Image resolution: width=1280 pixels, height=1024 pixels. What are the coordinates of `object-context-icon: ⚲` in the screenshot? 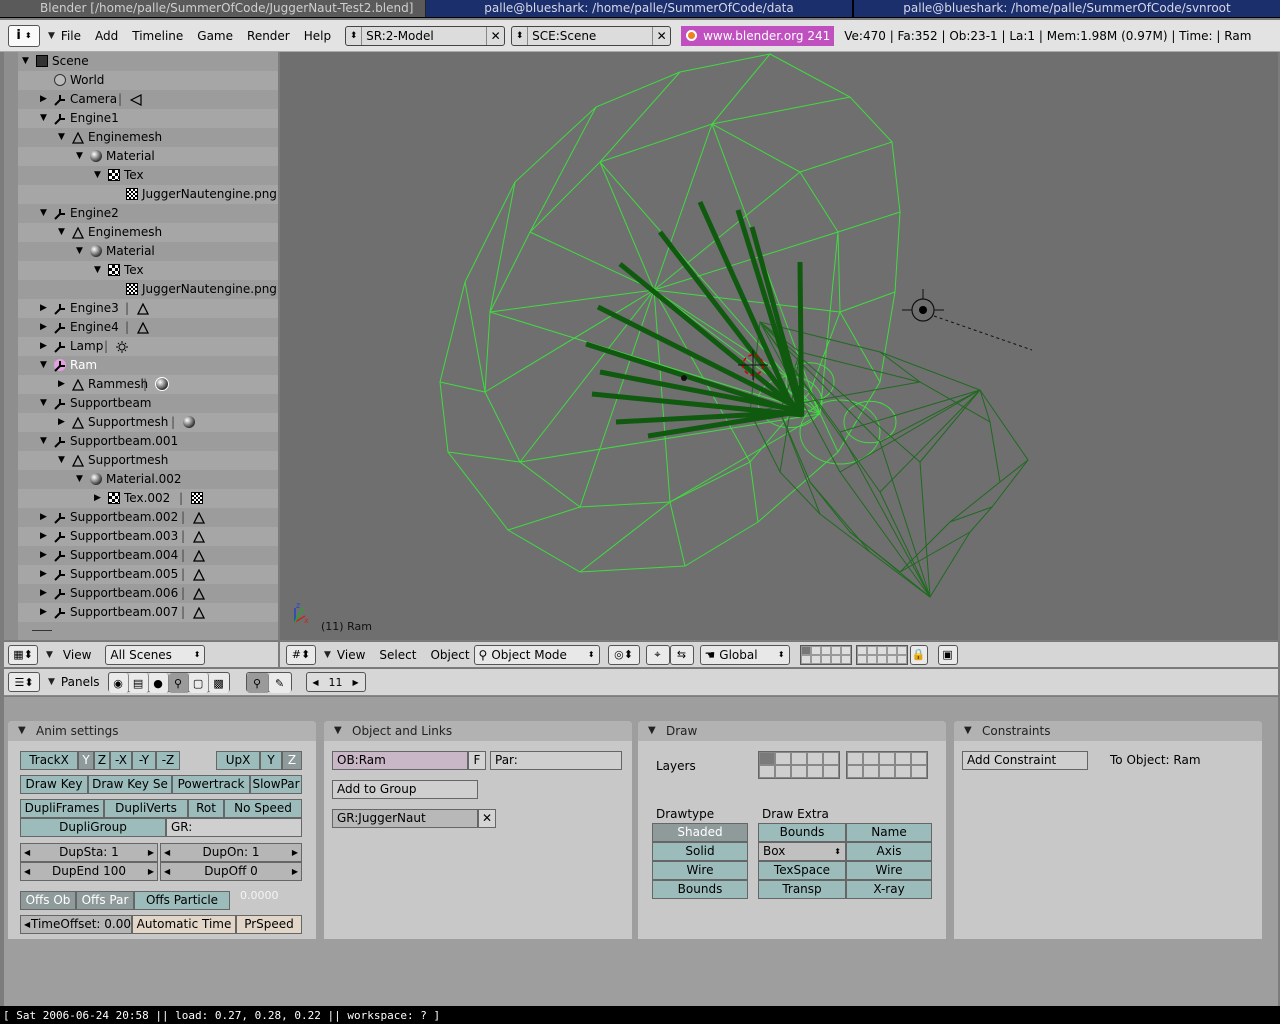 It's located at (179, 683).